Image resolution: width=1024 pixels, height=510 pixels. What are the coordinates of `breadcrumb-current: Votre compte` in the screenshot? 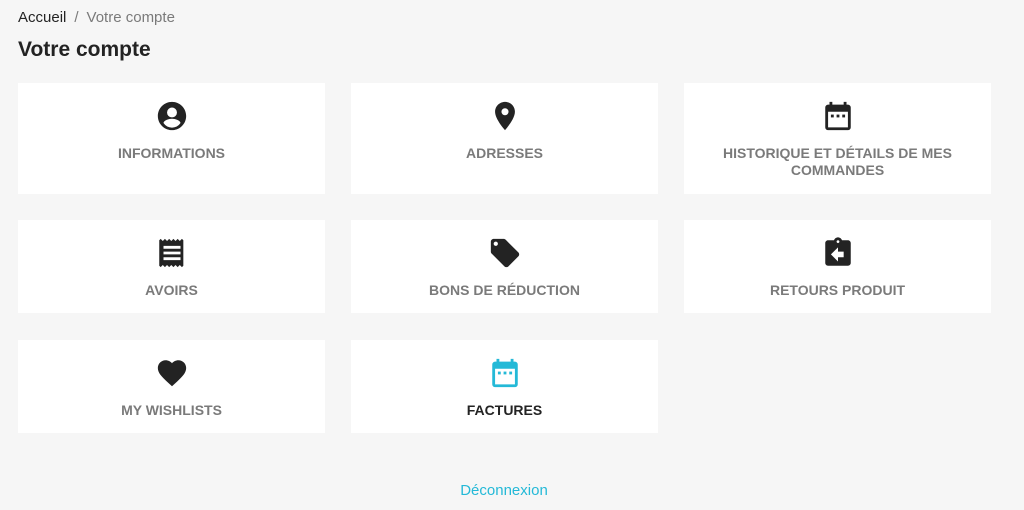 It's located at (130, 17).